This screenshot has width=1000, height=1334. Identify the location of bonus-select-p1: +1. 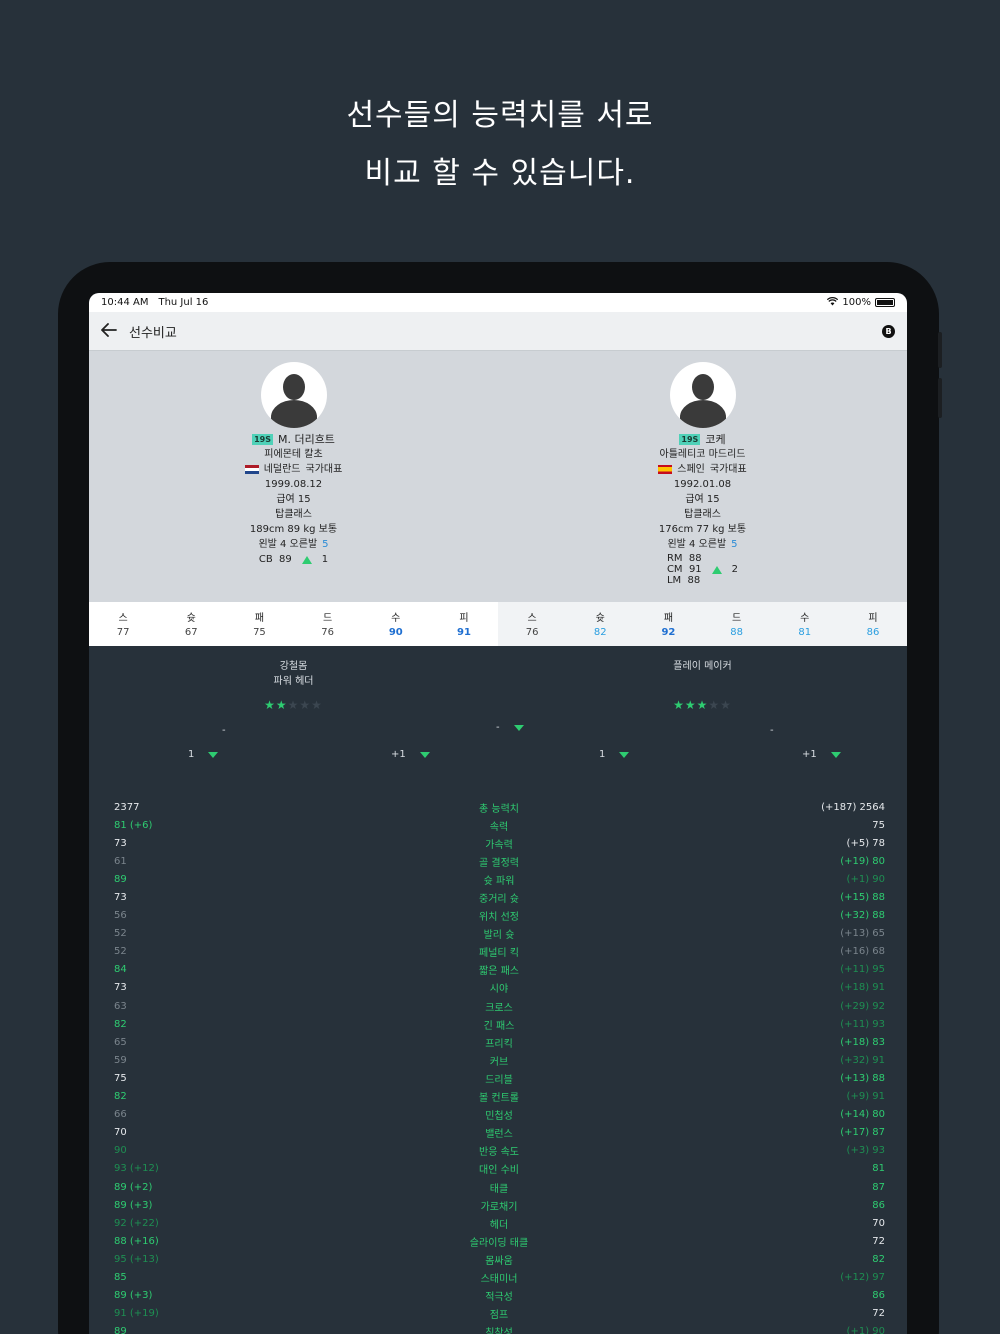
(410, 754).